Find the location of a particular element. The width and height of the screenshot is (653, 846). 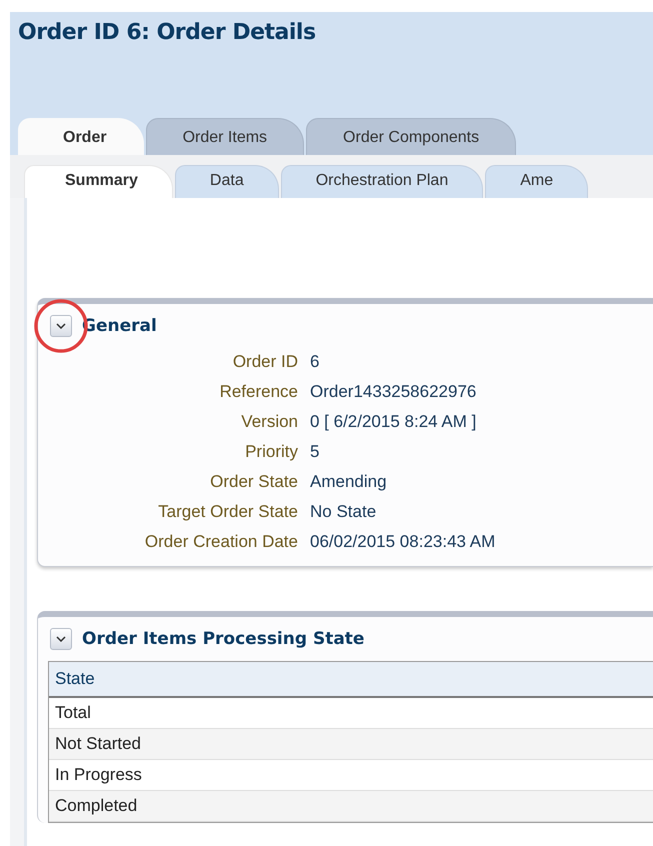

field-label: Order State is located at coordinates (253, 482).